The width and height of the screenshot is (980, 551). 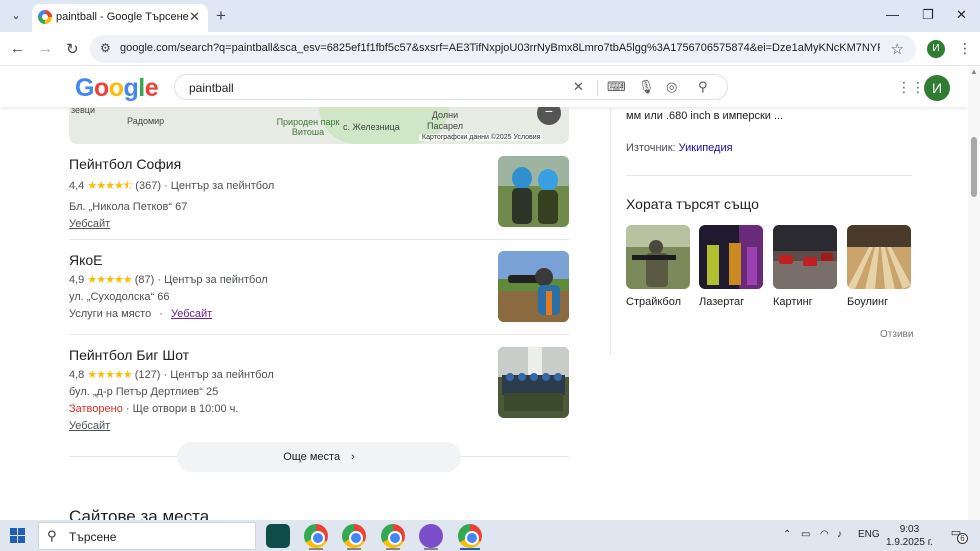 I want to click on tray-chevron-icon: ⌃, so click(x=787, y=534).